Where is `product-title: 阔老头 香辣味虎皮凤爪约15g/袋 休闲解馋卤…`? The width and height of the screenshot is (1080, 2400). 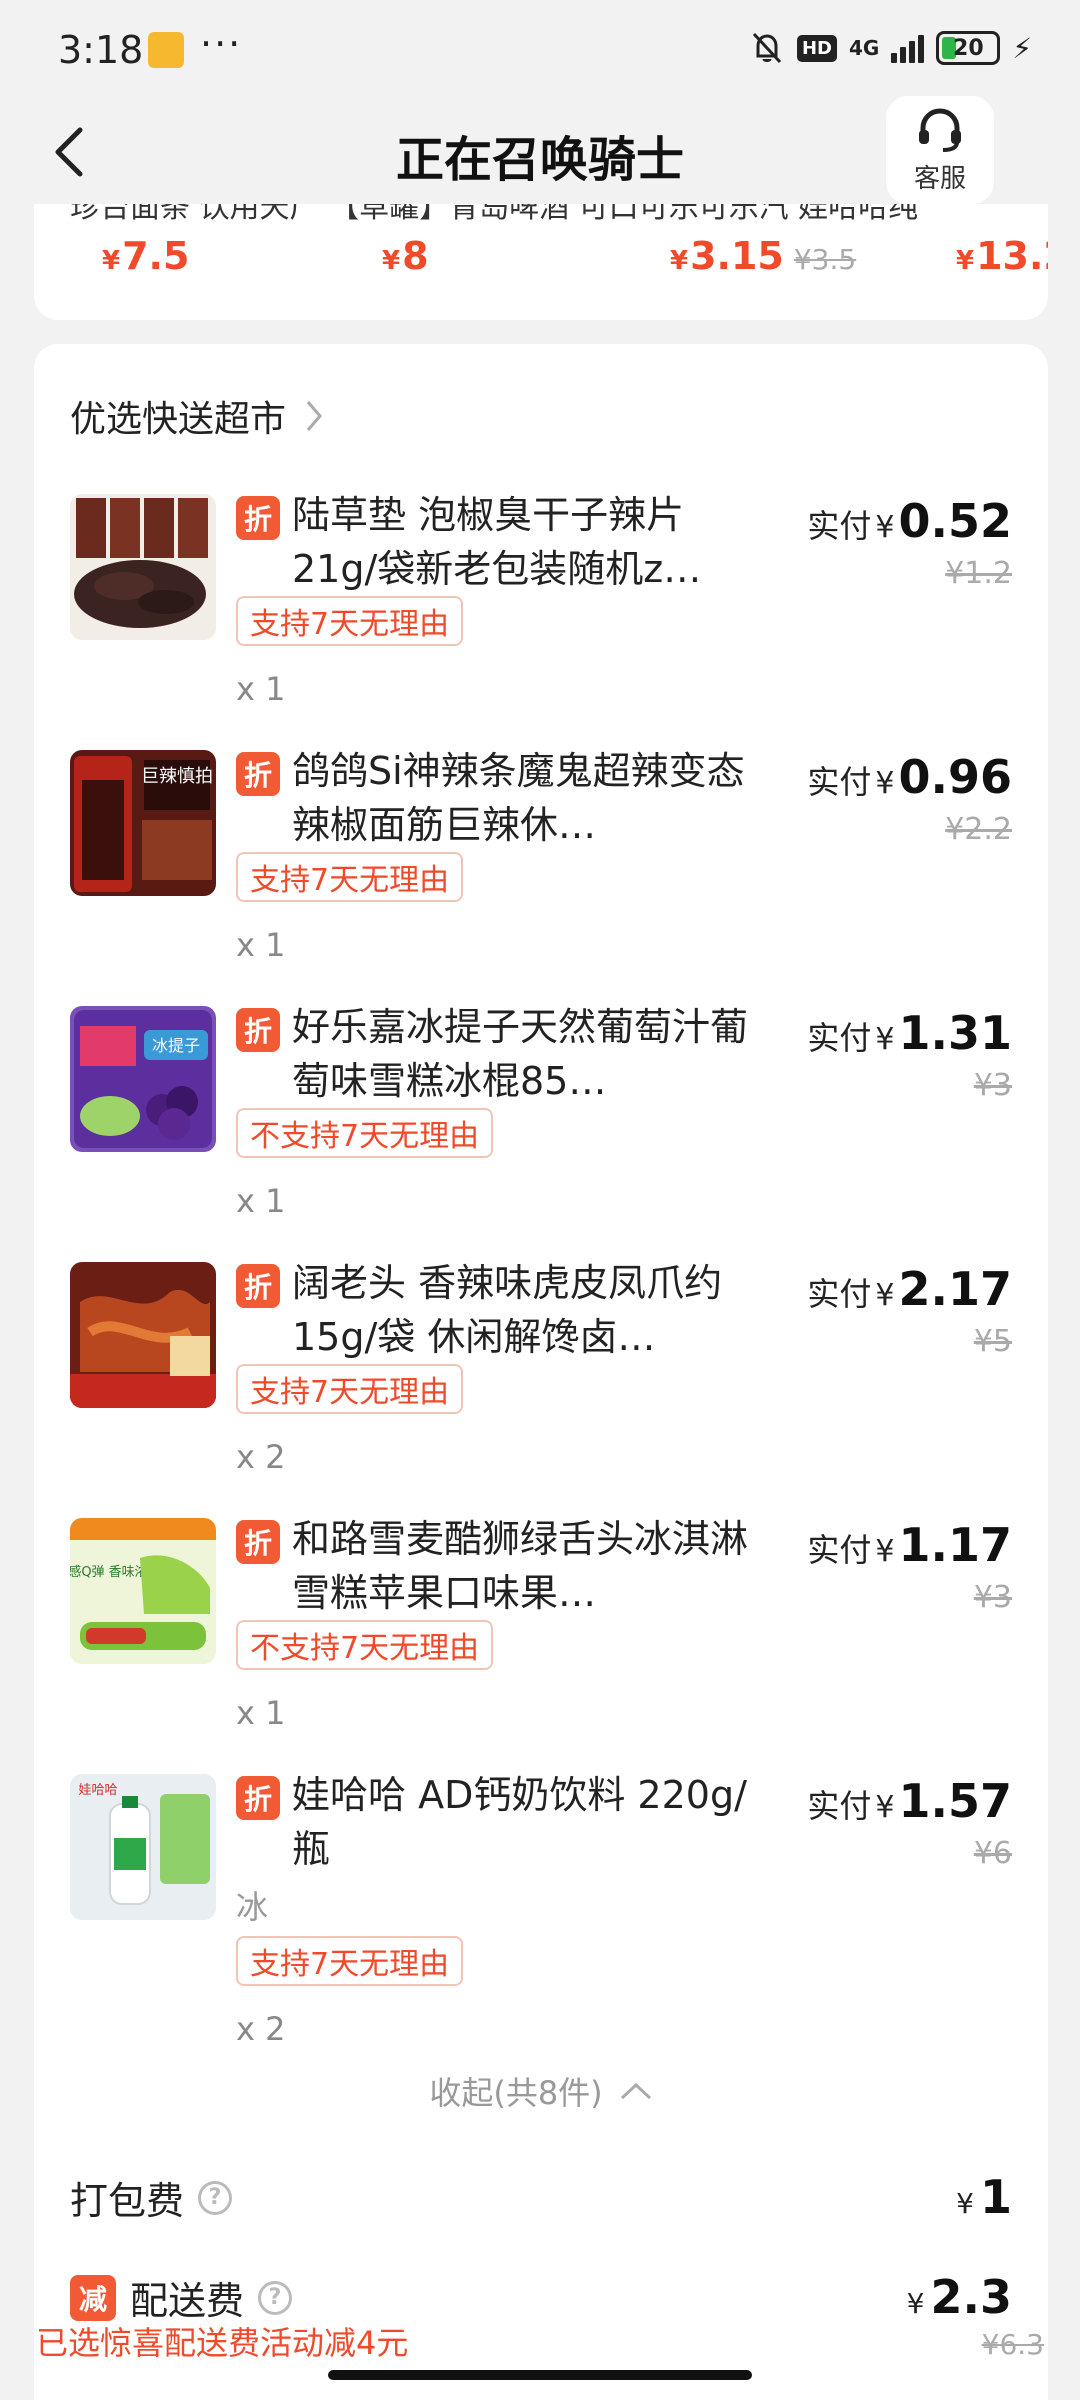 product-title: 阔老头 香辣味虎皮凤爪约15g/袋 休闲解馋卤… is located at coordinates (507, 1310).